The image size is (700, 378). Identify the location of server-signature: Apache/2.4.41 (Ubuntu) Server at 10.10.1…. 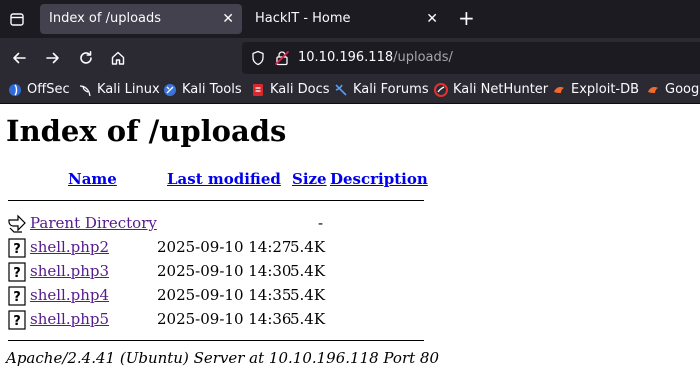
(223, 358).